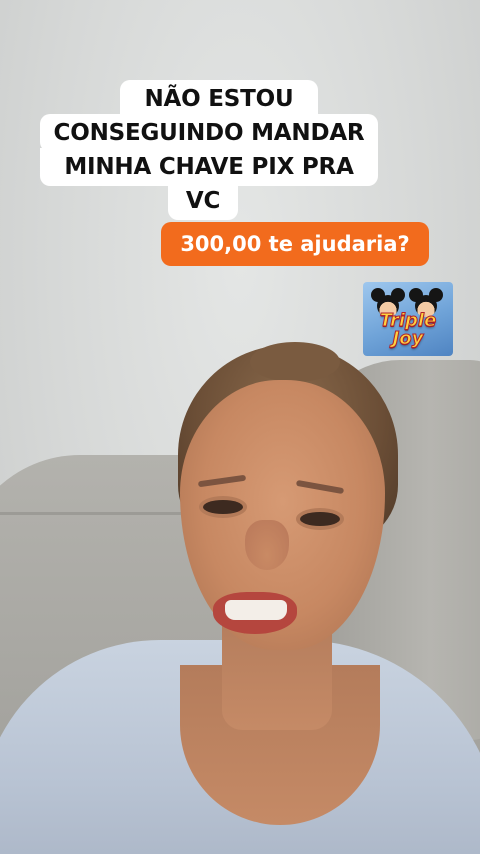  I want to click on caption-line: MINHA CHAVE PIX PRA, so click(209, 167).